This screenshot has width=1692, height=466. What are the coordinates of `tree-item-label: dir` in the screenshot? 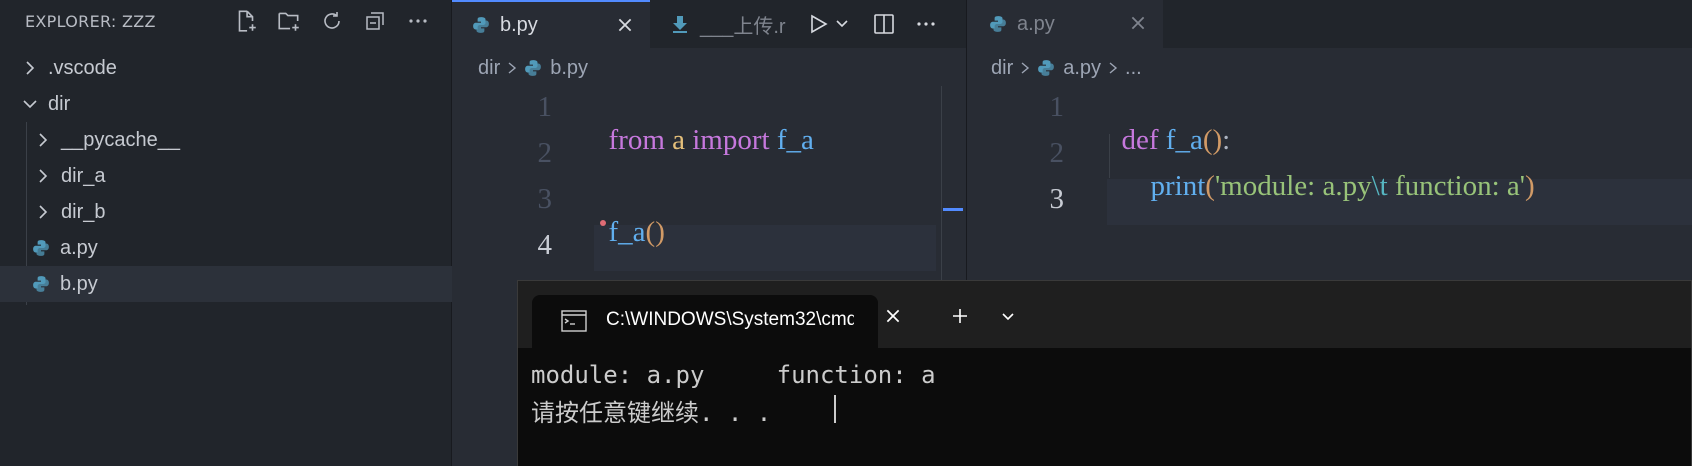 It's located at (59, 103).